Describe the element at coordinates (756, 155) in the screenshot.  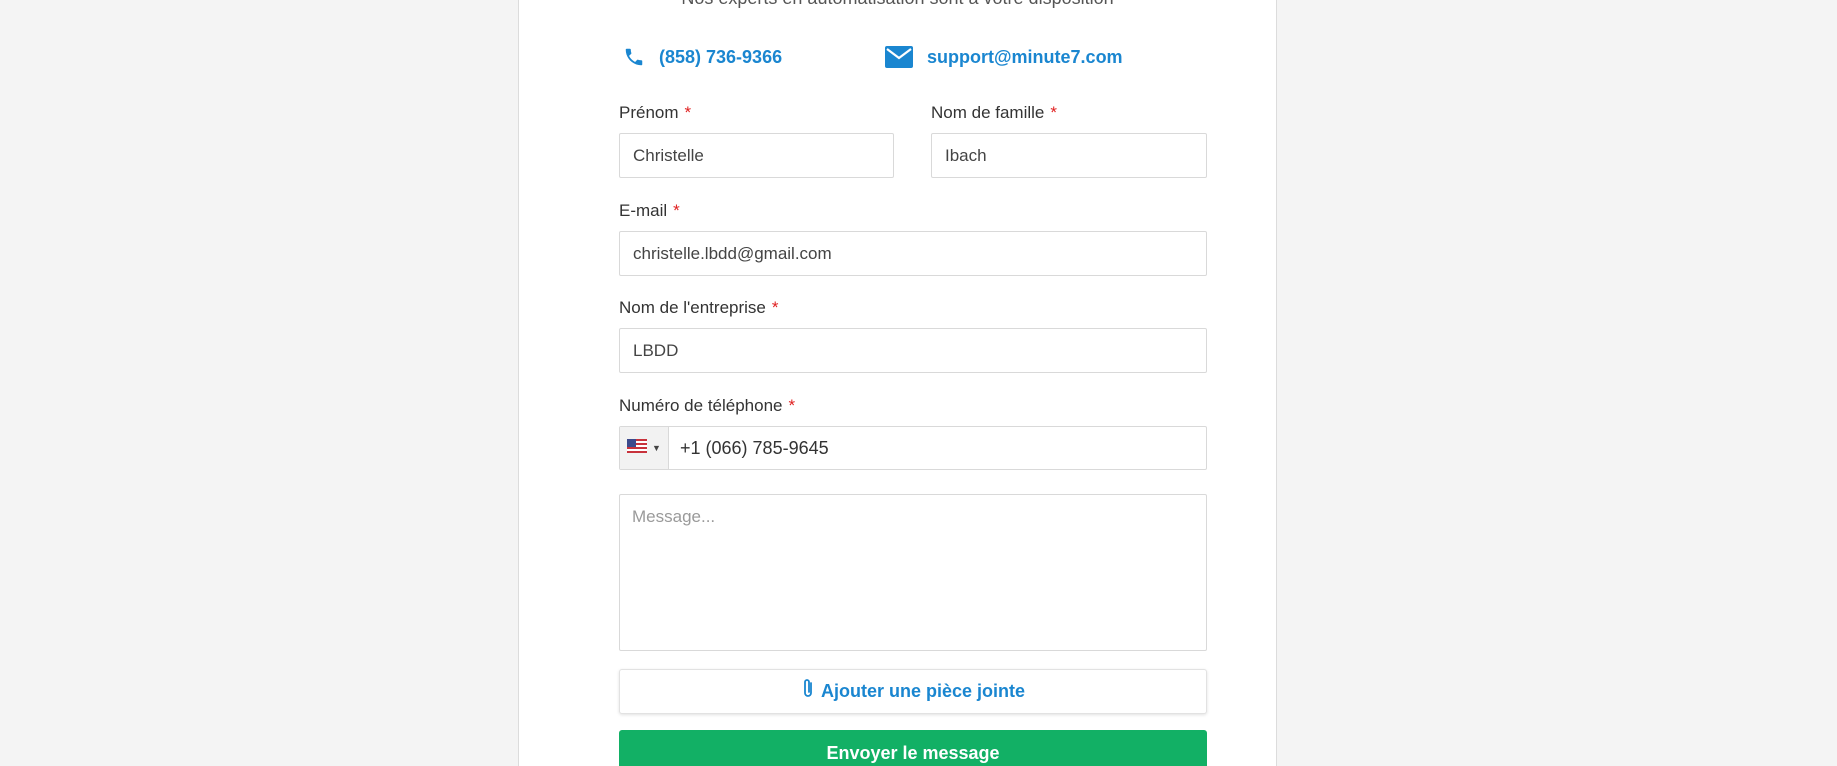
I see `first-name-input` at that location.